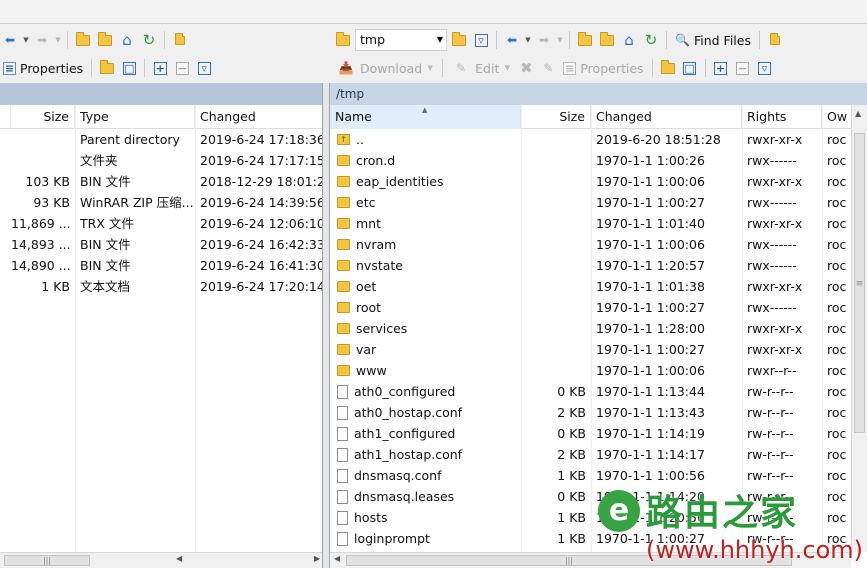  I want to click on download-button: 📥 Download ▼, so click(385, 68).